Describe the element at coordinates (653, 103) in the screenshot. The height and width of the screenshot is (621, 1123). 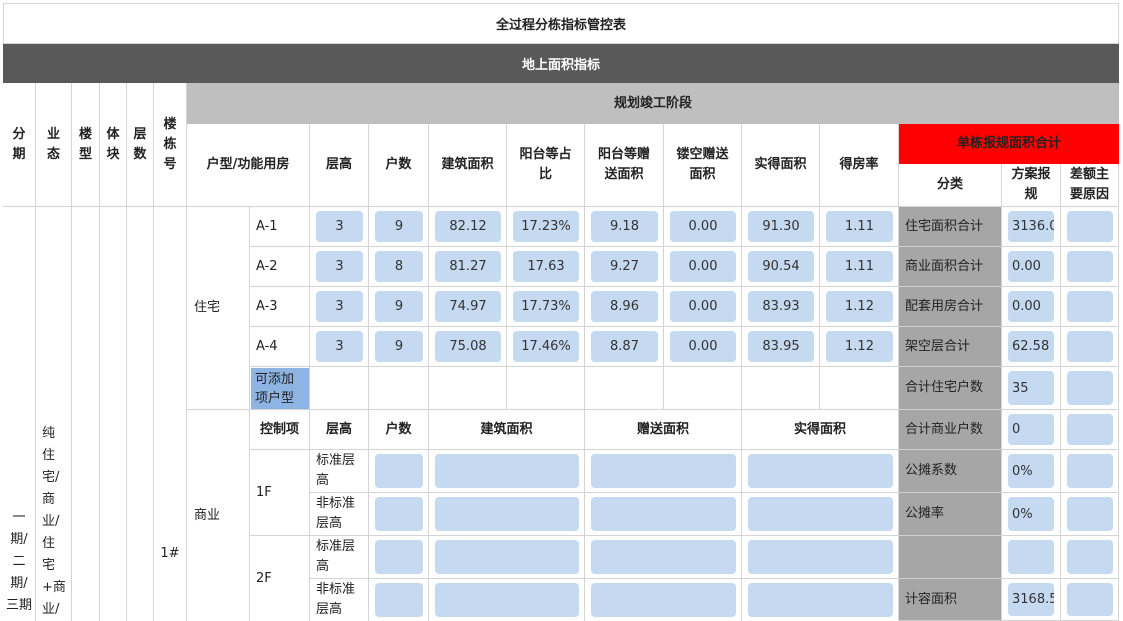
I see `stage-bar: 规划竣工阶段` at that location.